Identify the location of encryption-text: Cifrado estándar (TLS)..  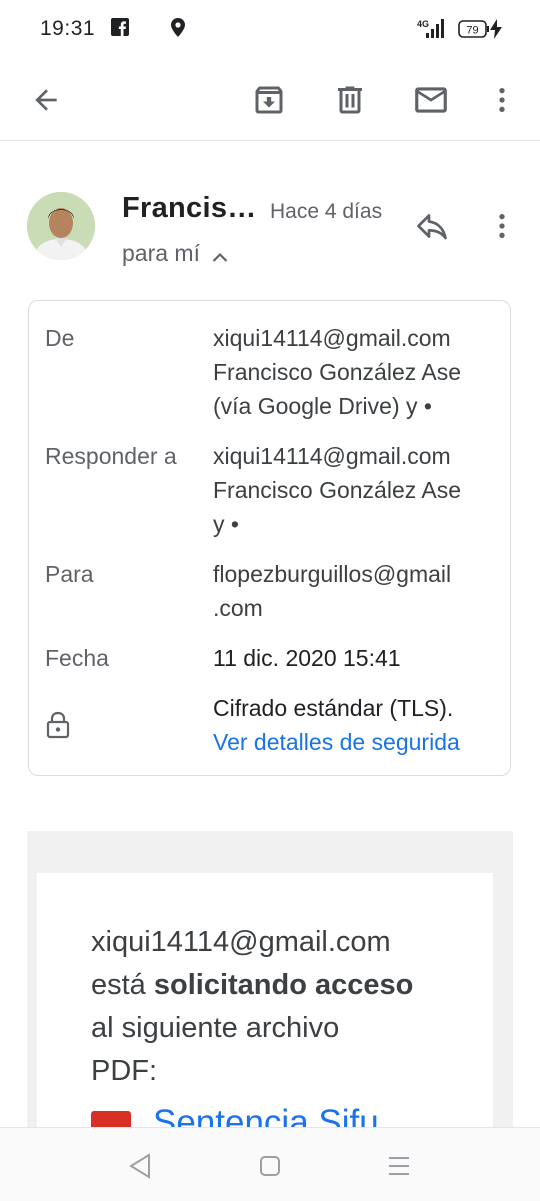
(333, 708).